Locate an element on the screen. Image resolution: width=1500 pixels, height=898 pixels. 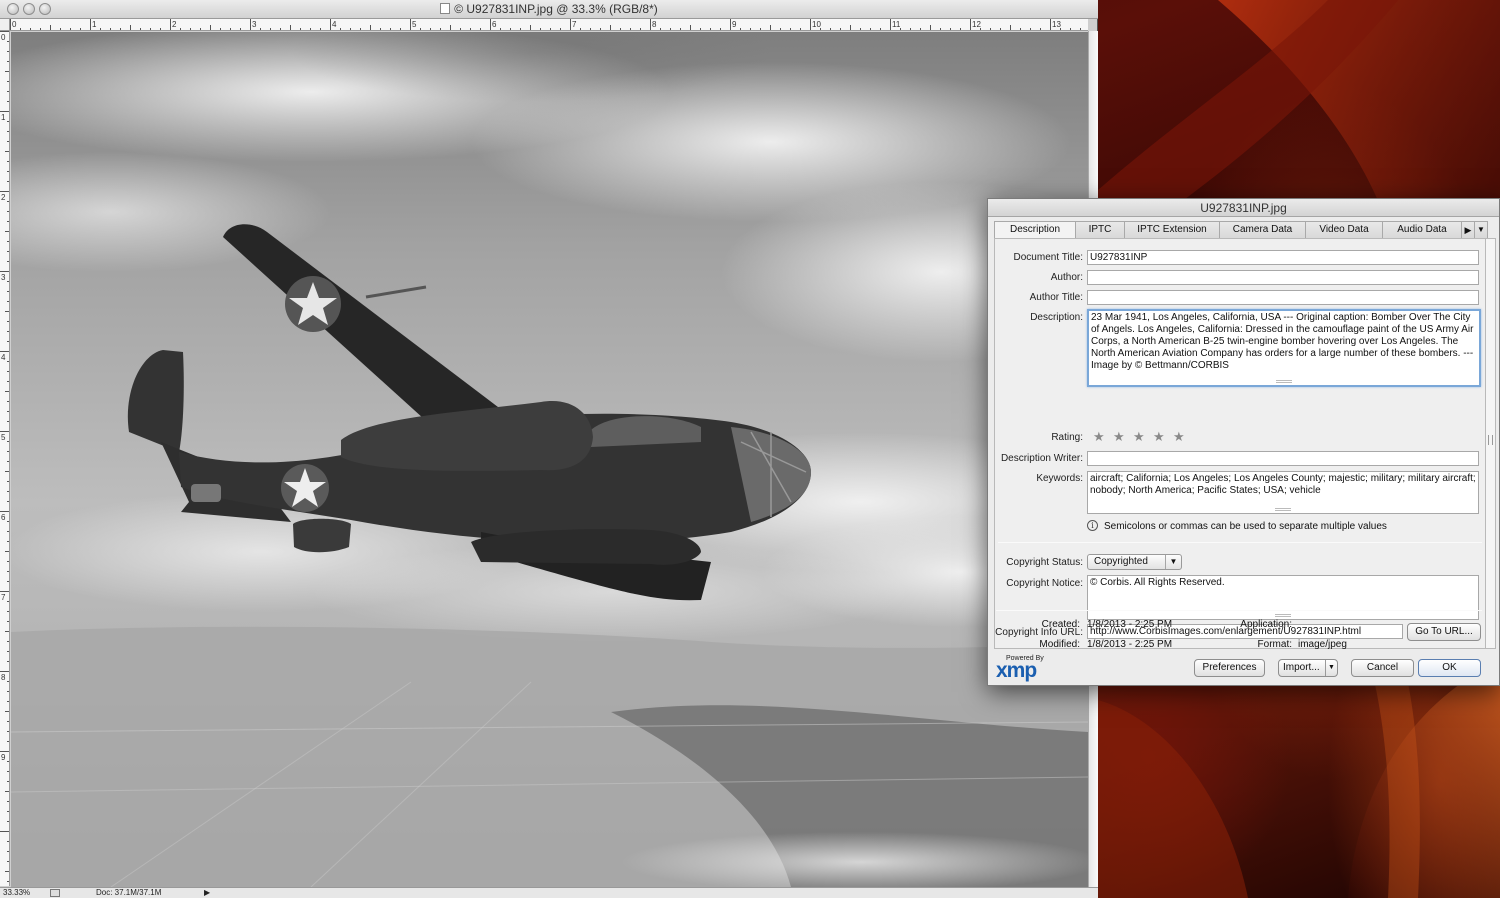
ruler-label: 10 is located at coordinates (816, 24).